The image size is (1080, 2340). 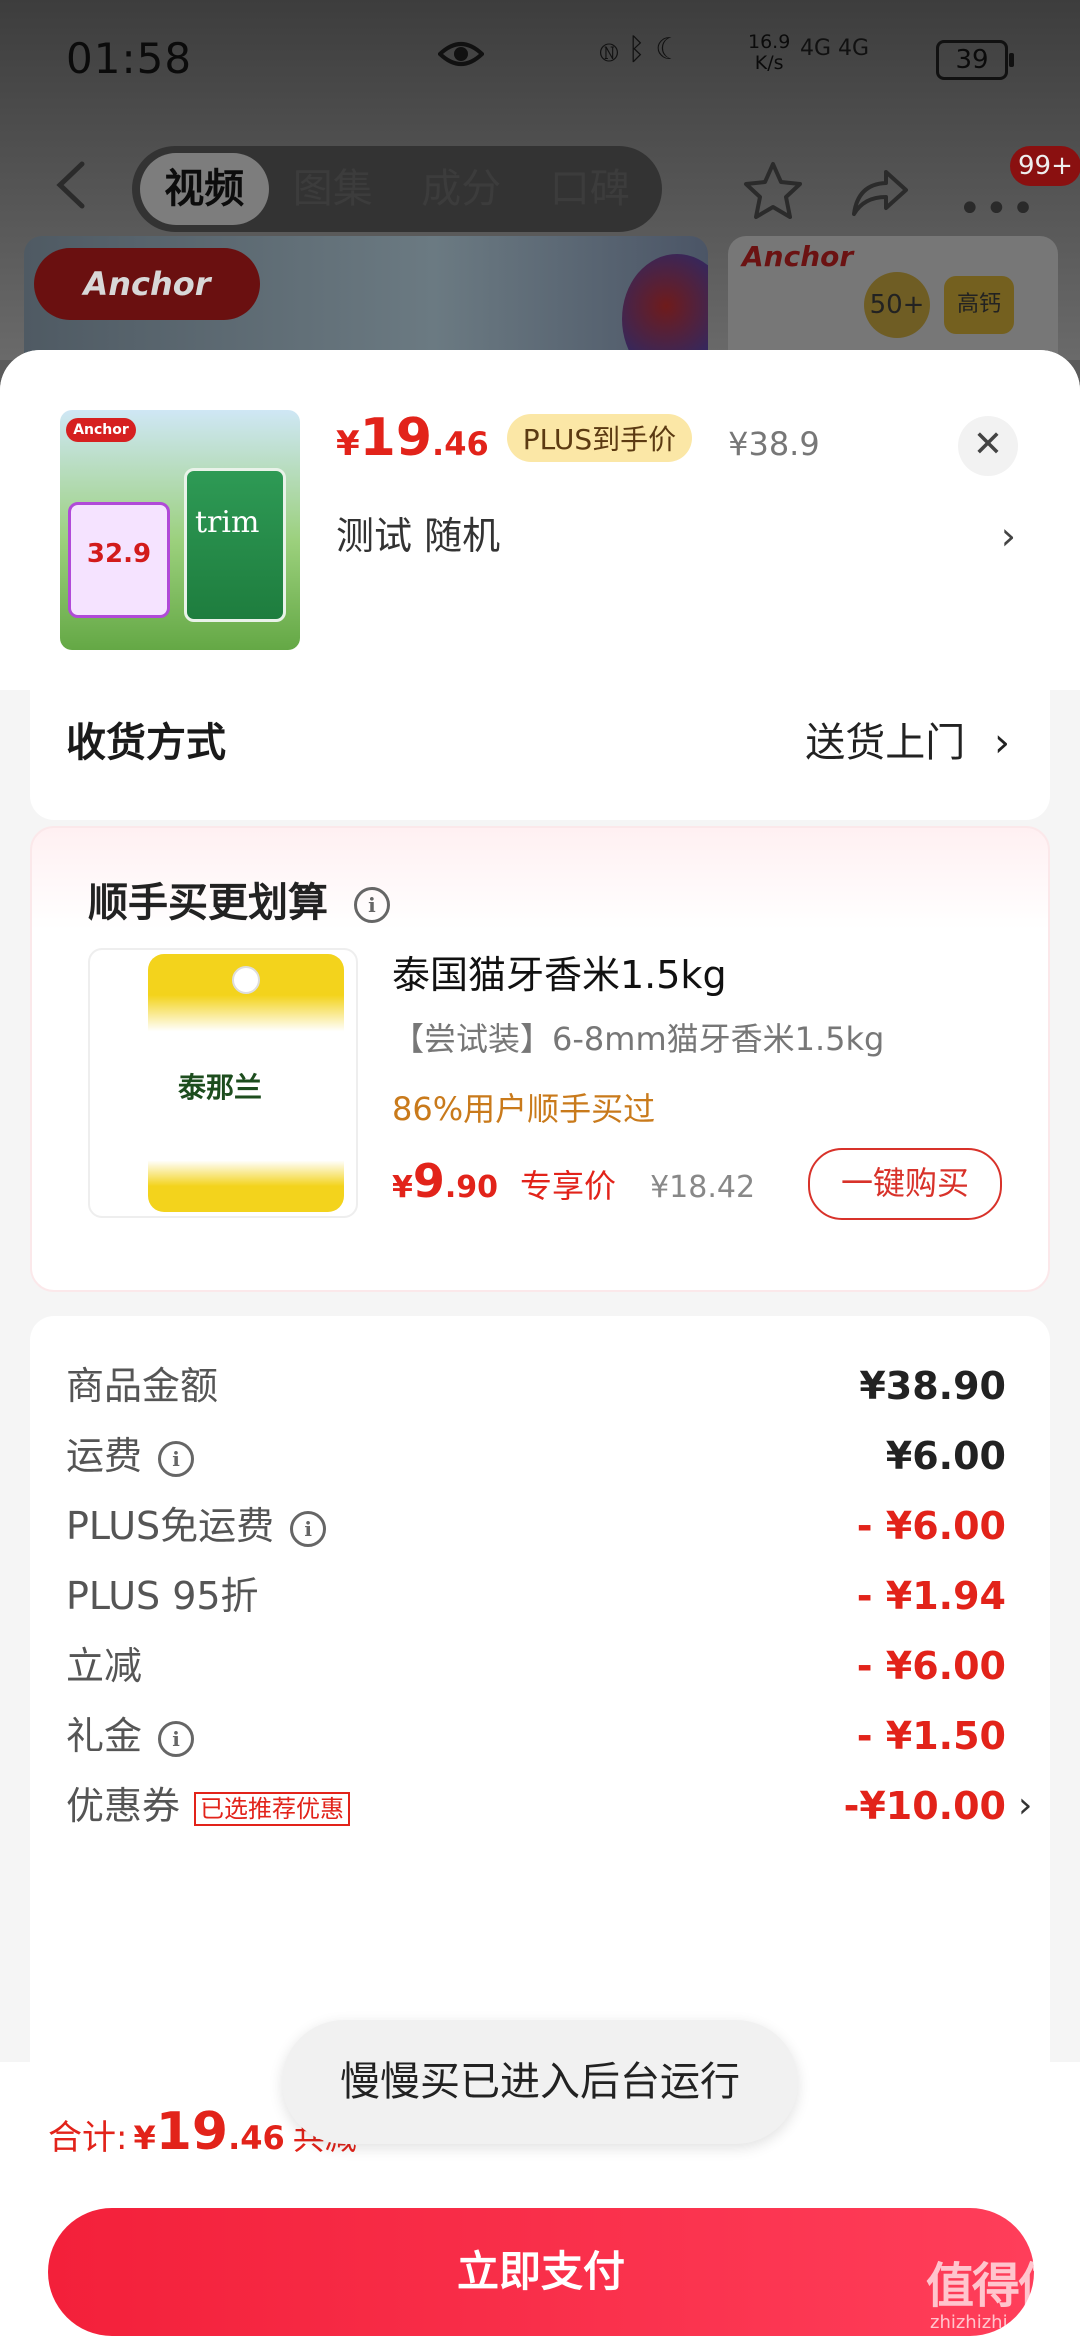 What do you see at coordinates (144, 2138) in the screenshot?
I see `total-price-symbol: ¥` at bounding box center [144, 2138].